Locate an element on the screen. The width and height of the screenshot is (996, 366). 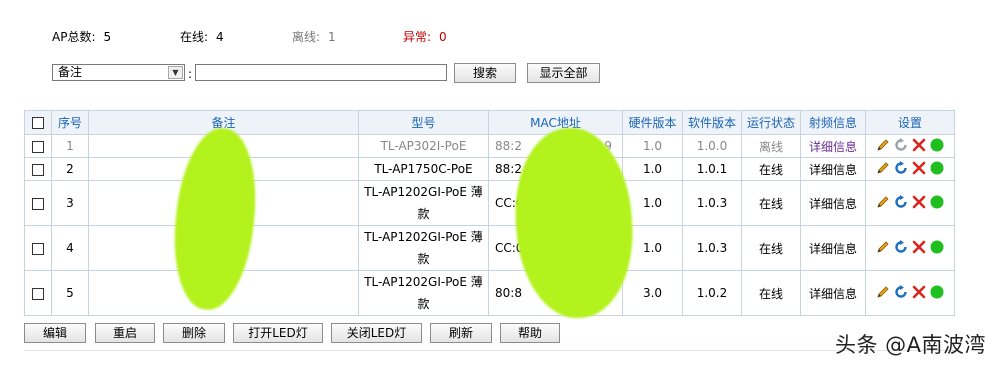
row-sw-version: 1.0.0 is located at coordinates (712, 146).